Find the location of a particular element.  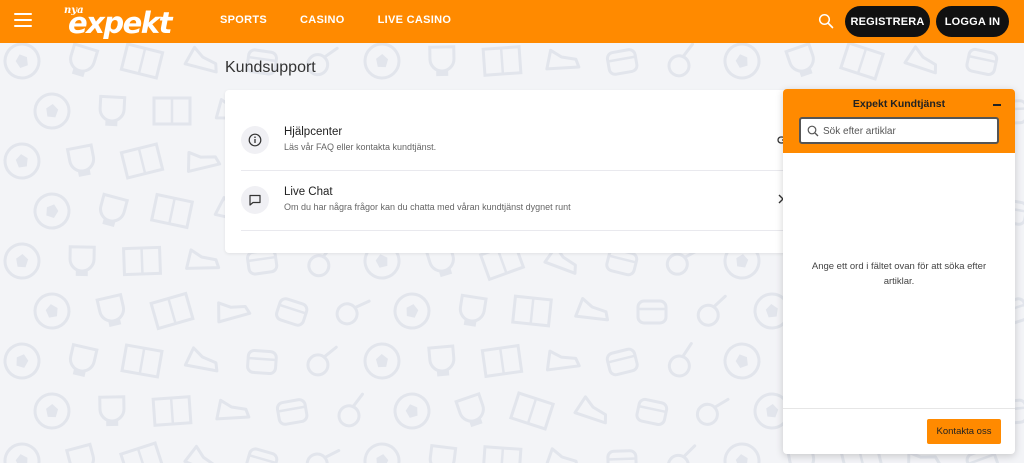

article-search-input is located at coordinates (908, 131).